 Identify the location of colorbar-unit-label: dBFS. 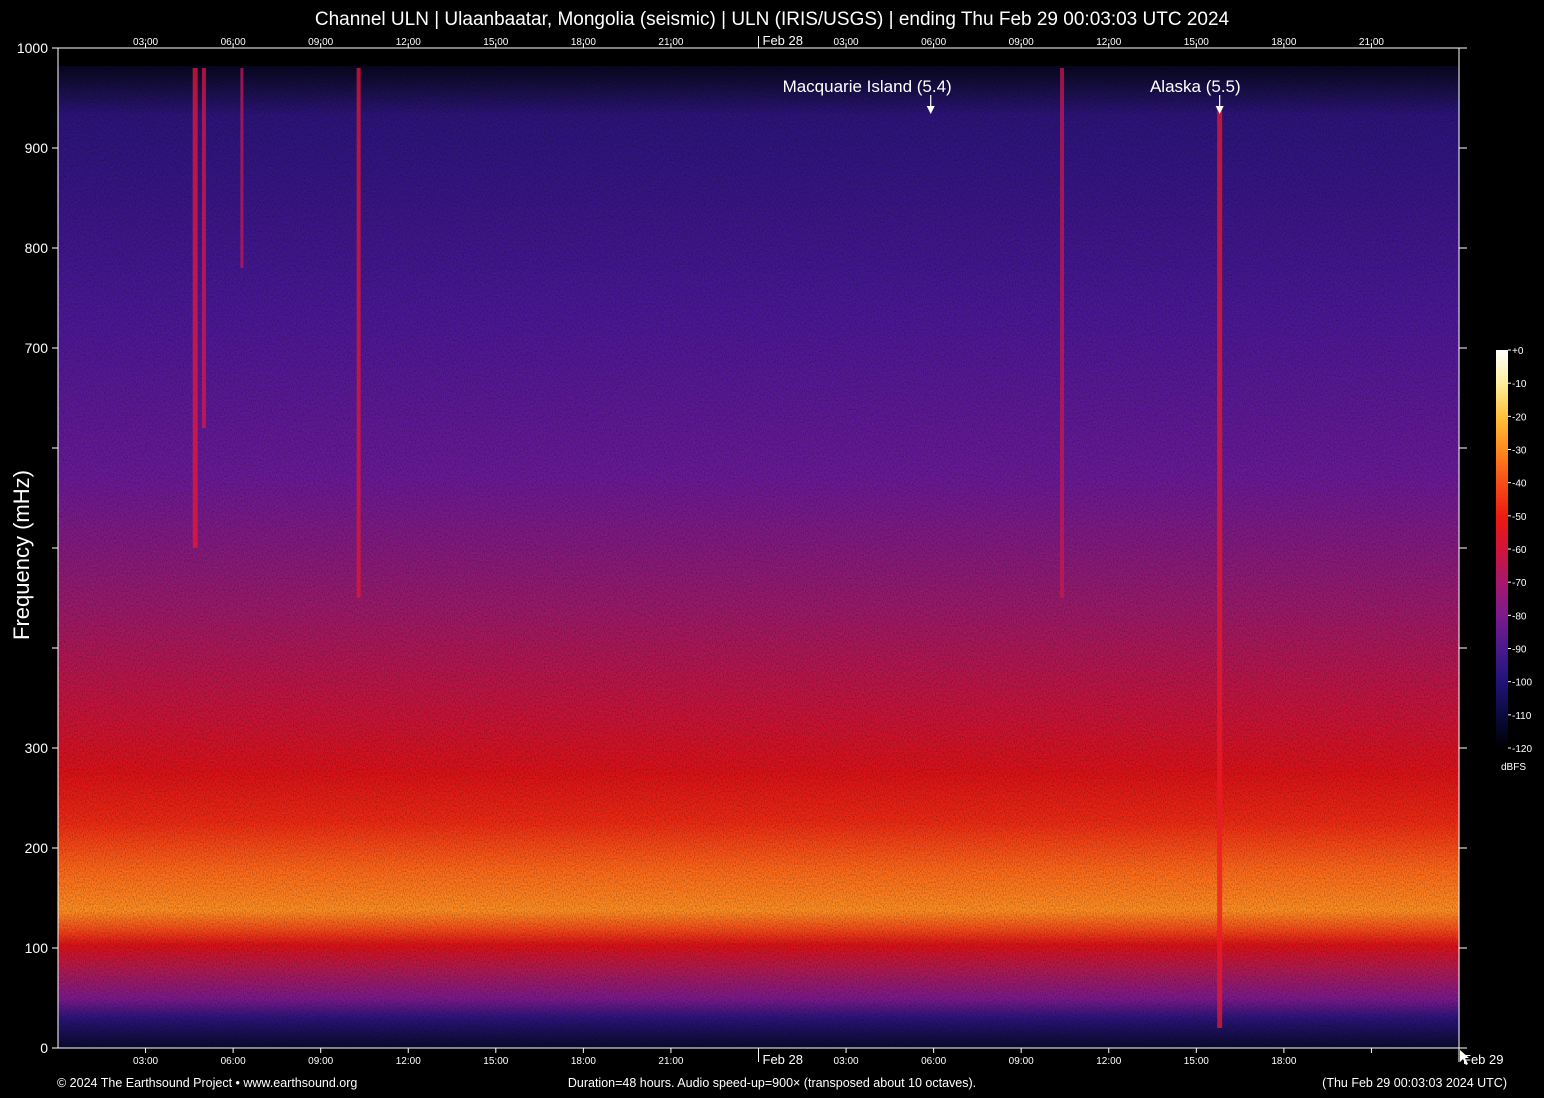
(1514, 767).